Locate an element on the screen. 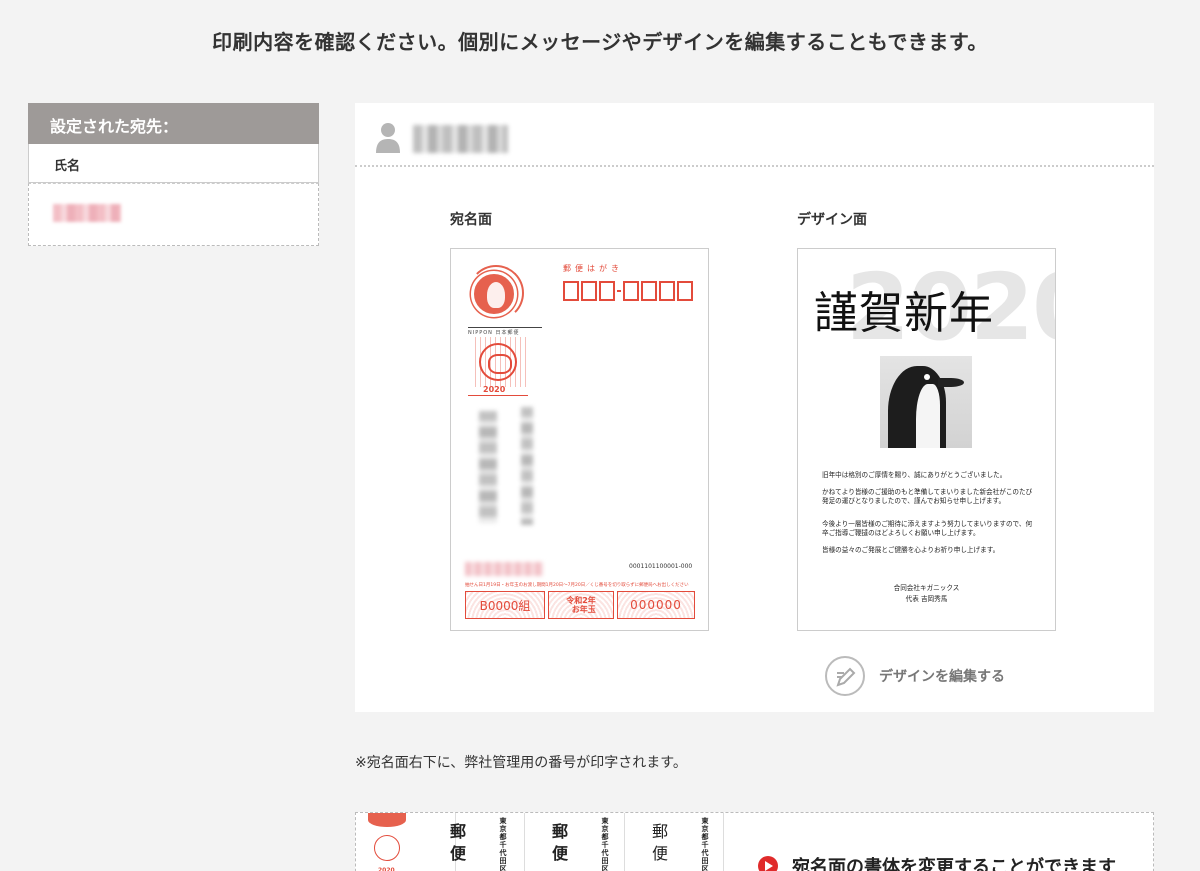  greeting-title: 謹賀新年 is located at coordinates (904, 313).